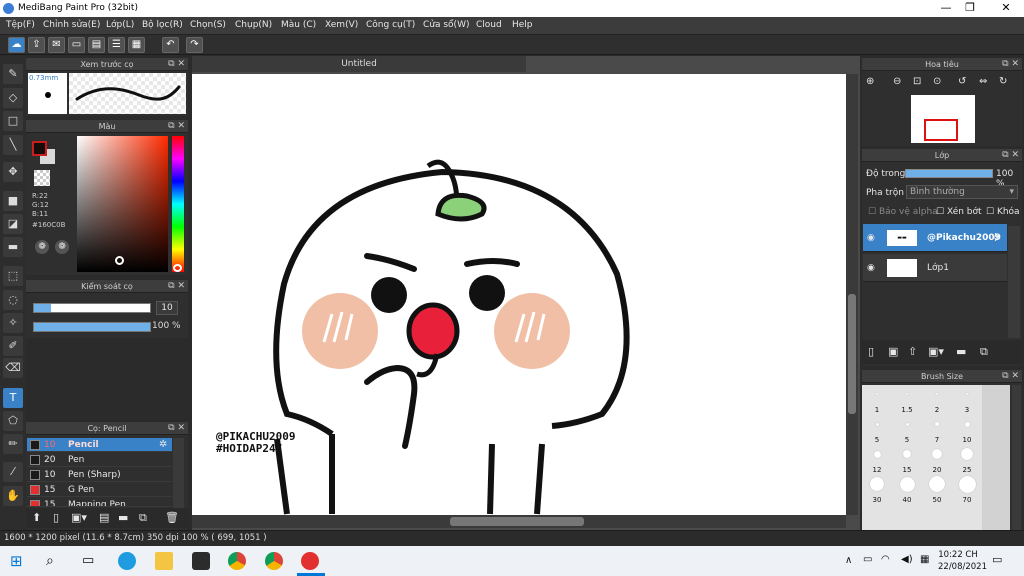  Describe the element at coordinates (16, 45) in the screenshot. I see `cloud-icon: ☁` at that location.